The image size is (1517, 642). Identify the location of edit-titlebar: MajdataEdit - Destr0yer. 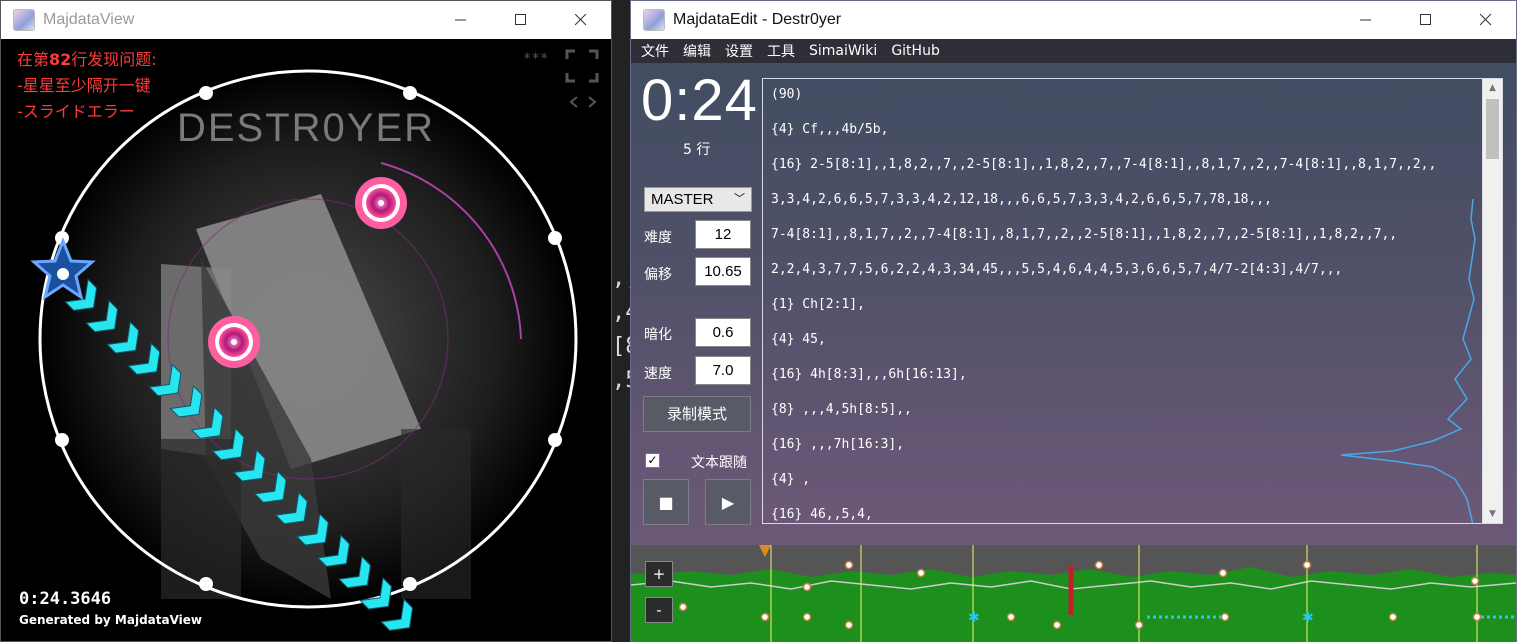
(1073, 20).